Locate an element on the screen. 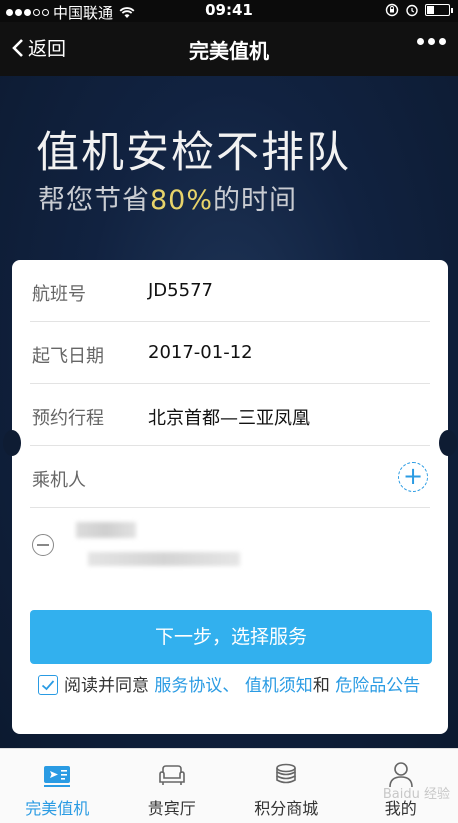  hero-subtitle-pre: 帮您节省 is located at coordinates (94, 200).